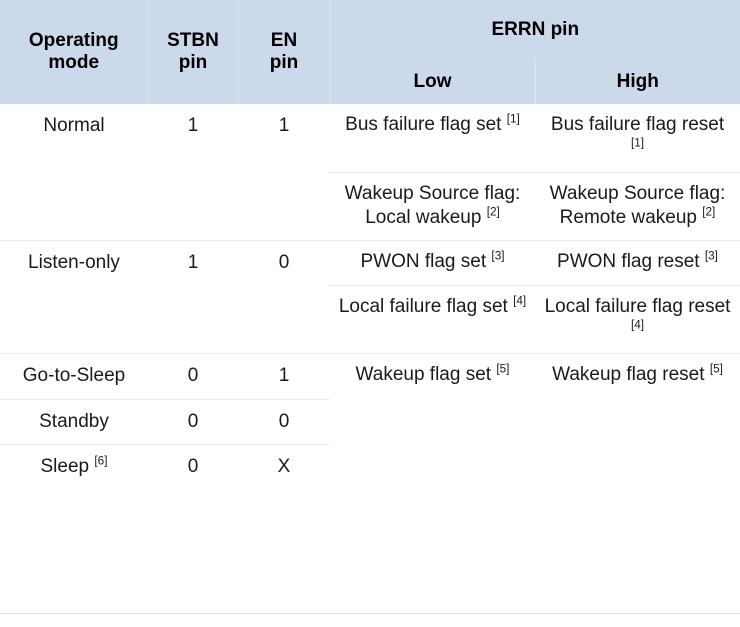 This screenshot has height=627, width=740. I want to click on value-errn-low: Bus failure flag set, so click(423, 124).